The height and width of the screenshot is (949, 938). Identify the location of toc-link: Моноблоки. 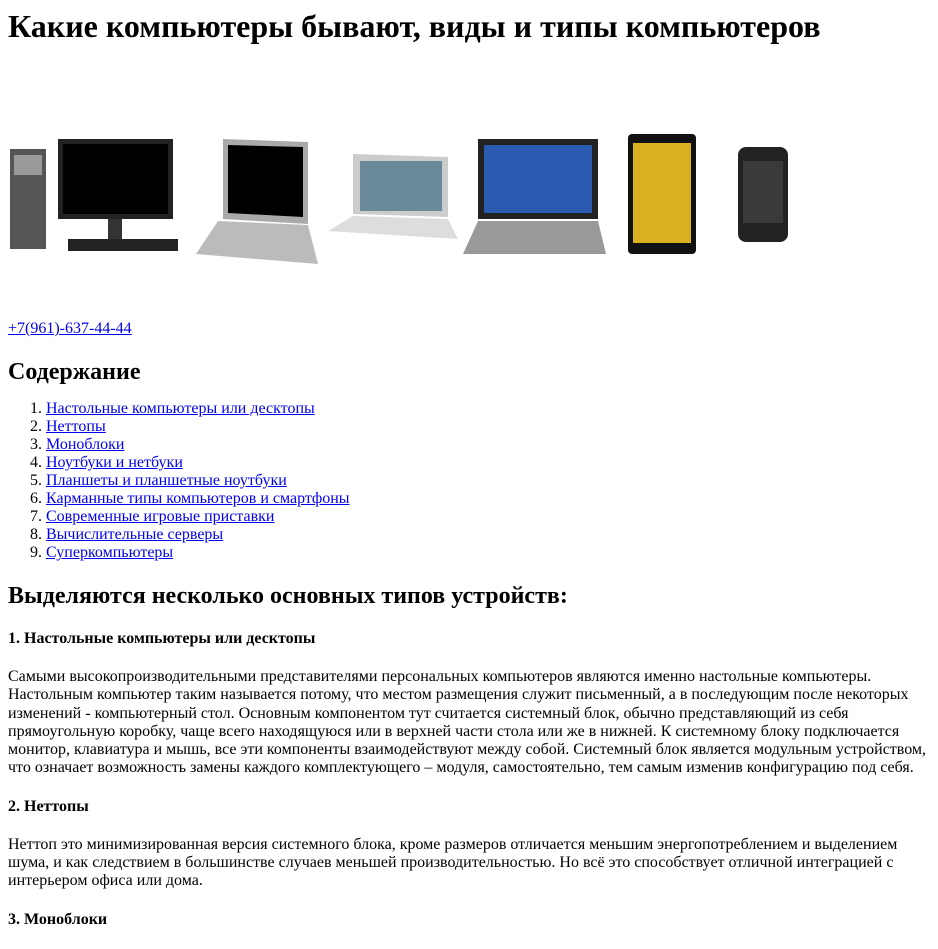
(85, 444).